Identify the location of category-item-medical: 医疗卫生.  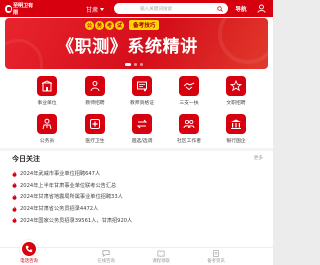
(95, 127).